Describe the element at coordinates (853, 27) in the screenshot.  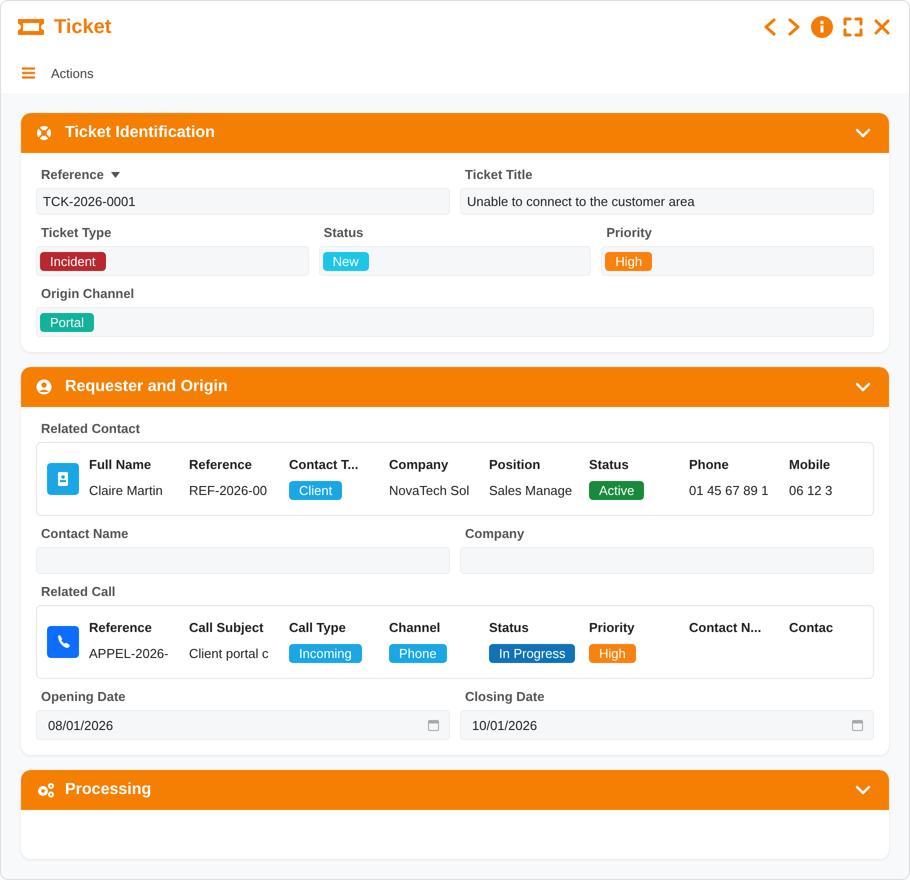
I see `fullscreen-icon` at that location.